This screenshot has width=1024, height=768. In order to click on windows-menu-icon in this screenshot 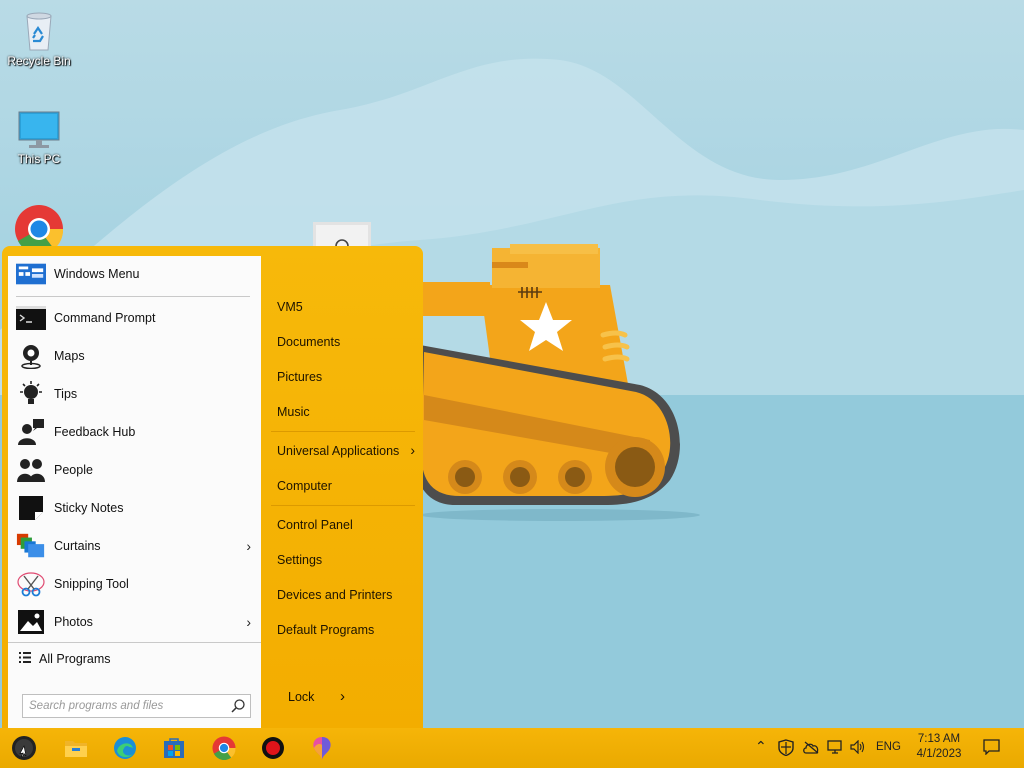, I will do `click(31, 274)`.